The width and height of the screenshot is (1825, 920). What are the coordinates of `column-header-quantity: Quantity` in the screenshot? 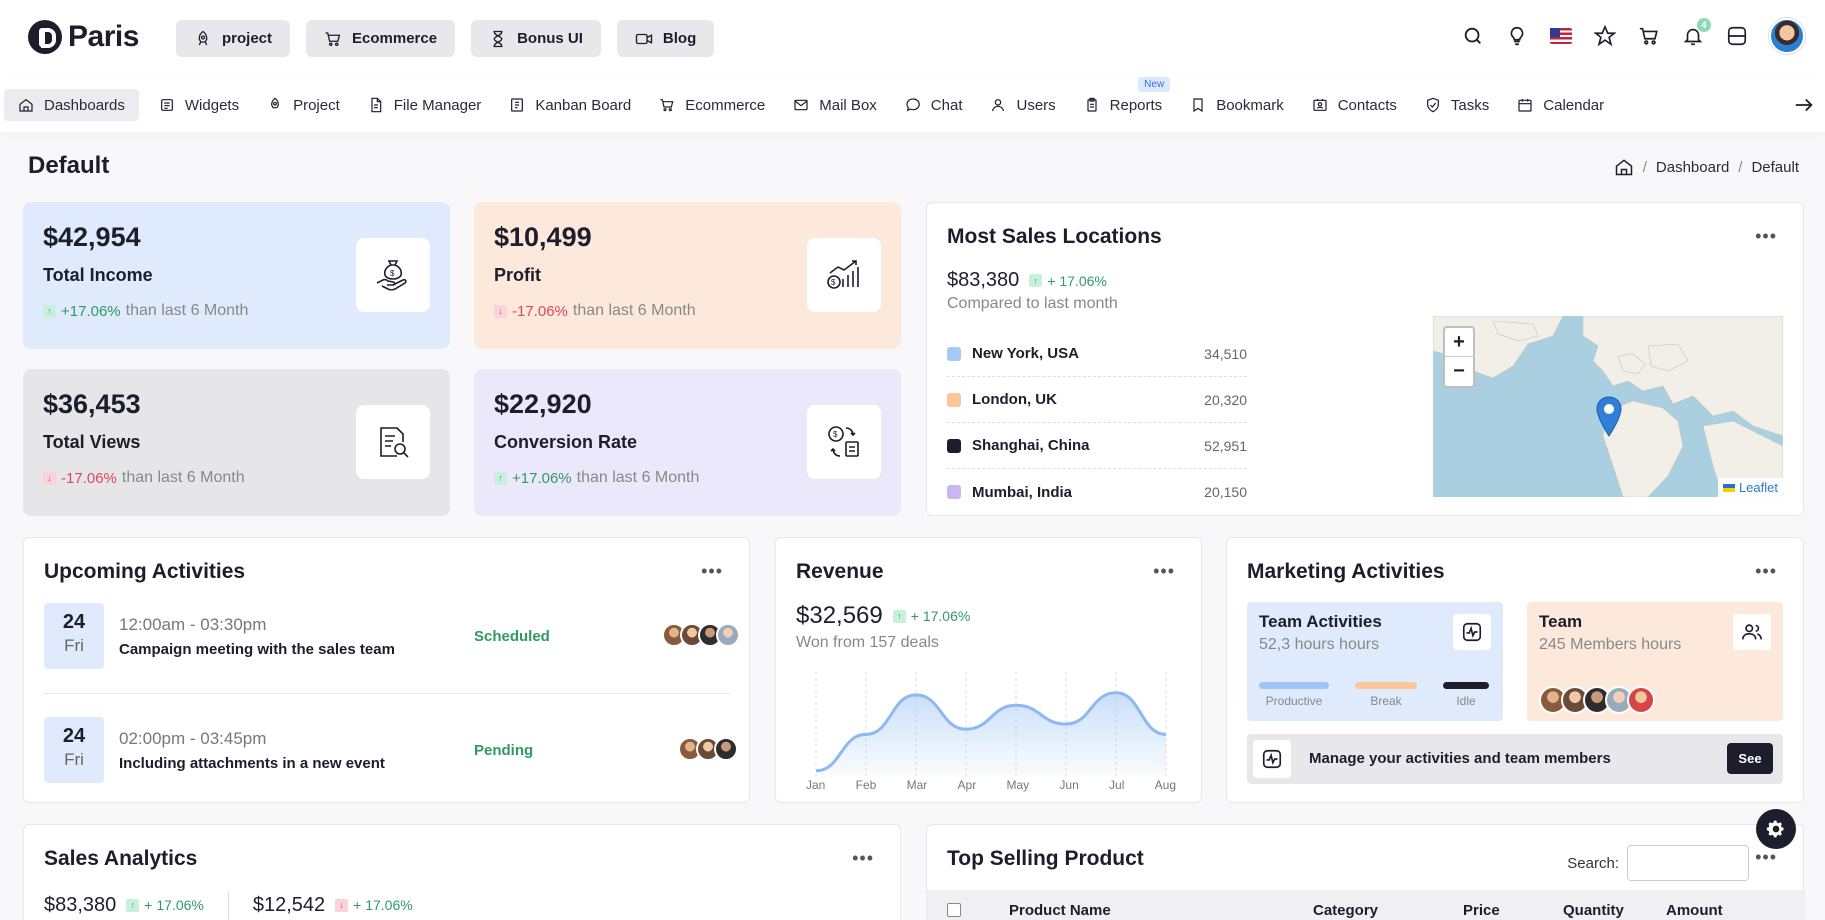 It's located at (1614, 910).